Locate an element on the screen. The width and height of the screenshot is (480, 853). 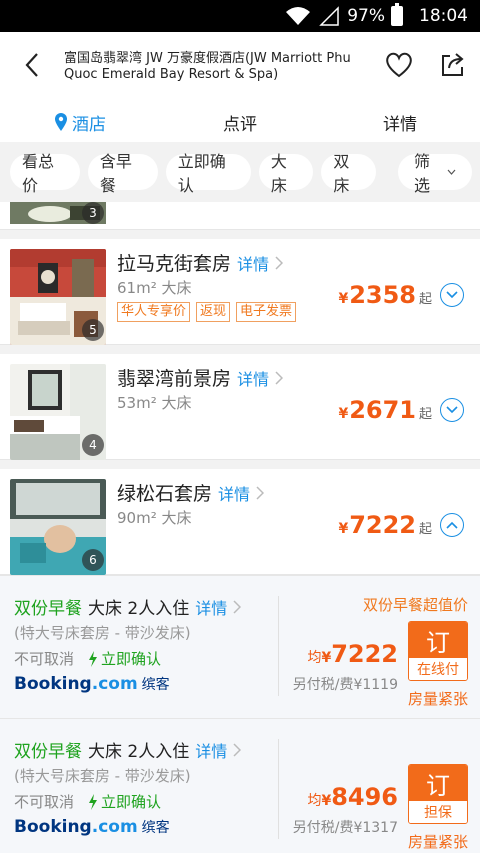
room-tags: 华人专享价 返现 电子发票 is located at coordinates (209, 312).